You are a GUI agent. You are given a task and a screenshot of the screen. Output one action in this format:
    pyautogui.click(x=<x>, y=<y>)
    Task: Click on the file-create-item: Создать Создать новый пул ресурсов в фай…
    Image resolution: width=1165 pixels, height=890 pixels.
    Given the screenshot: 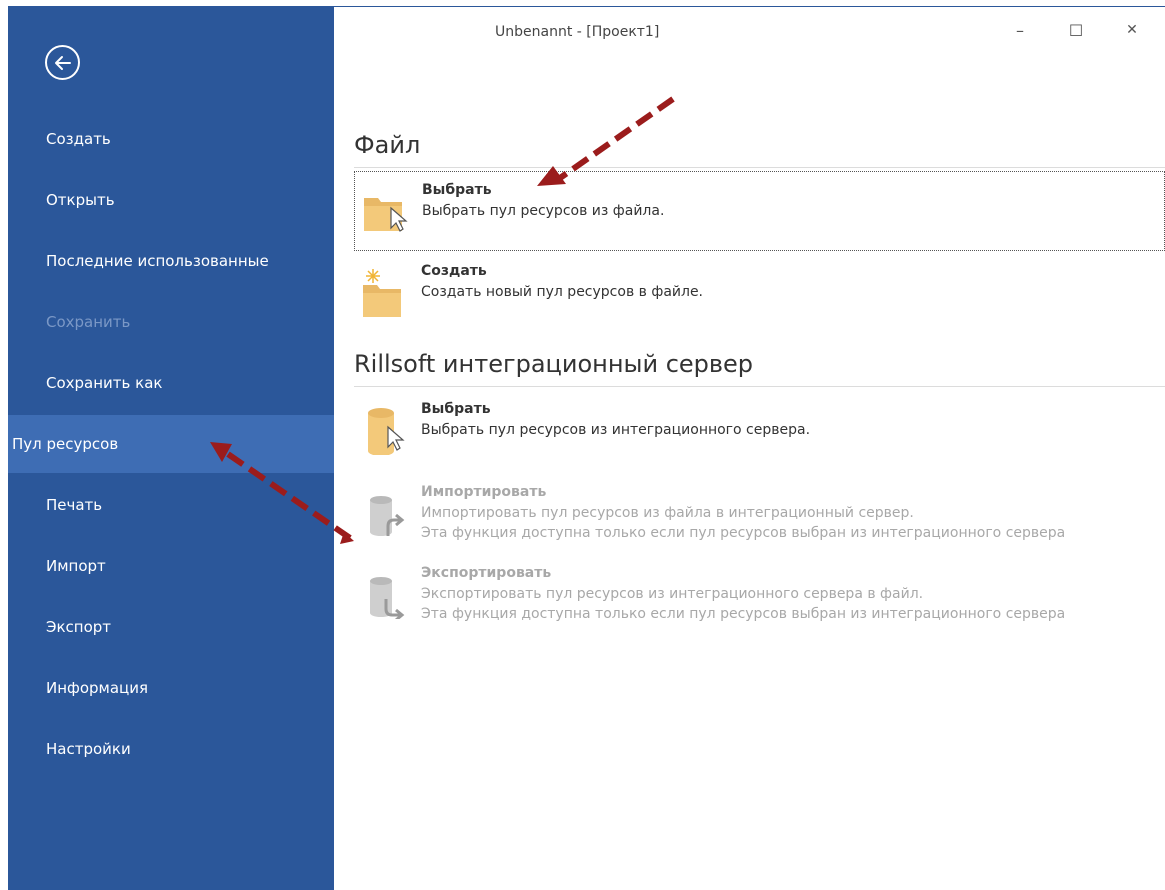 What is the action you would take?
    pyautogui.click(x=759, y=293)
    